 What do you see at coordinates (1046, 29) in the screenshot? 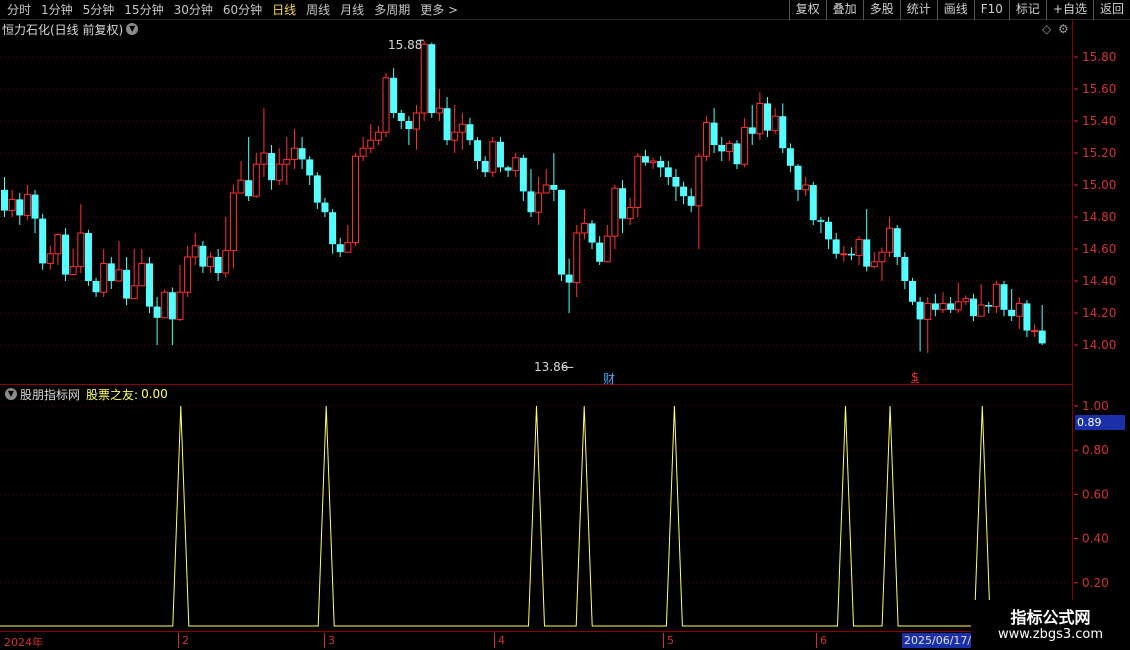
I see `diamond-icon: ◇` at bounding box center [1046, 29].